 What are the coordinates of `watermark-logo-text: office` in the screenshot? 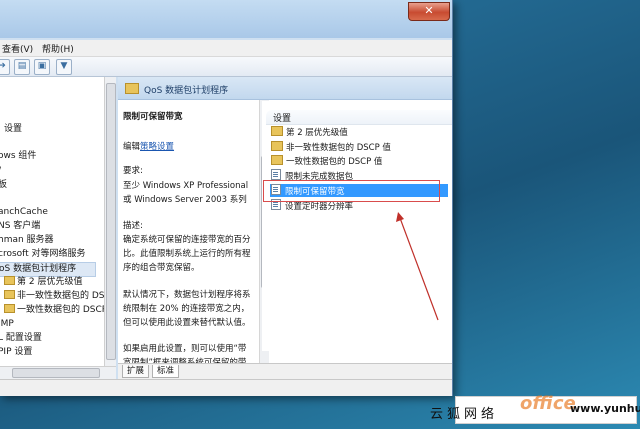 It's located at (548, 403).